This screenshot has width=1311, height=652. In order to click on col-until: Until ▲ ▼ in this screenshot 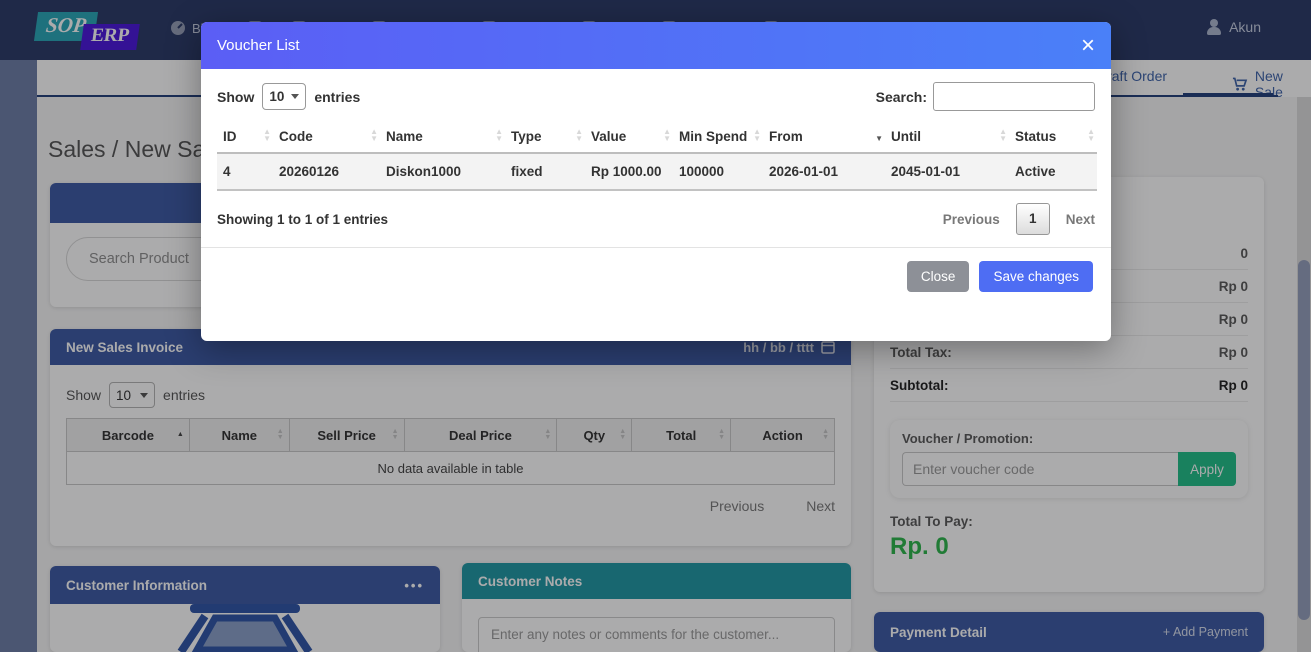, I will do `click(947, 138)`.